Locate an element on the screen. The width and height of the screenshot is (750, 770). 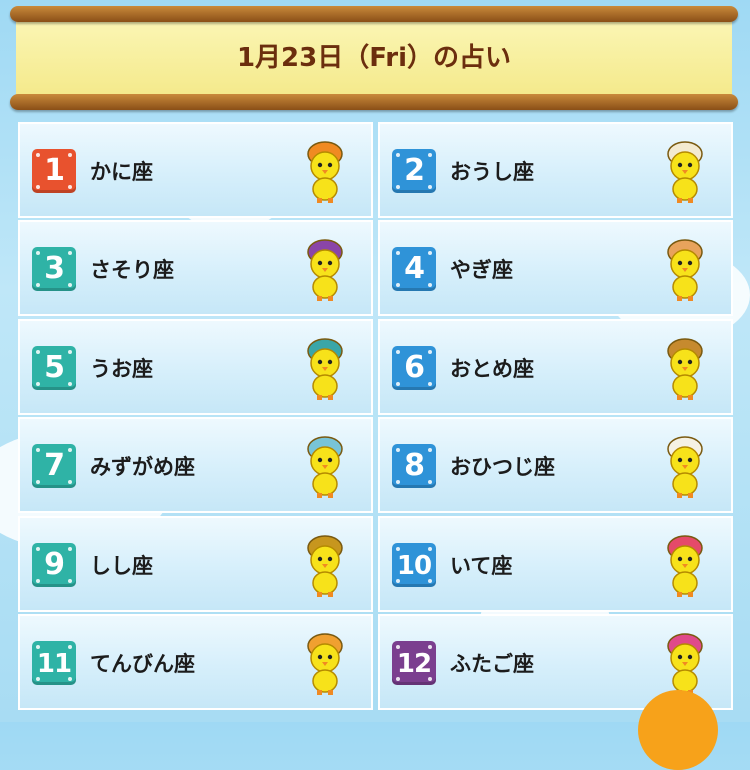
zodiac-cell: 11 てんびん座 is located at coordinates (195, 661).